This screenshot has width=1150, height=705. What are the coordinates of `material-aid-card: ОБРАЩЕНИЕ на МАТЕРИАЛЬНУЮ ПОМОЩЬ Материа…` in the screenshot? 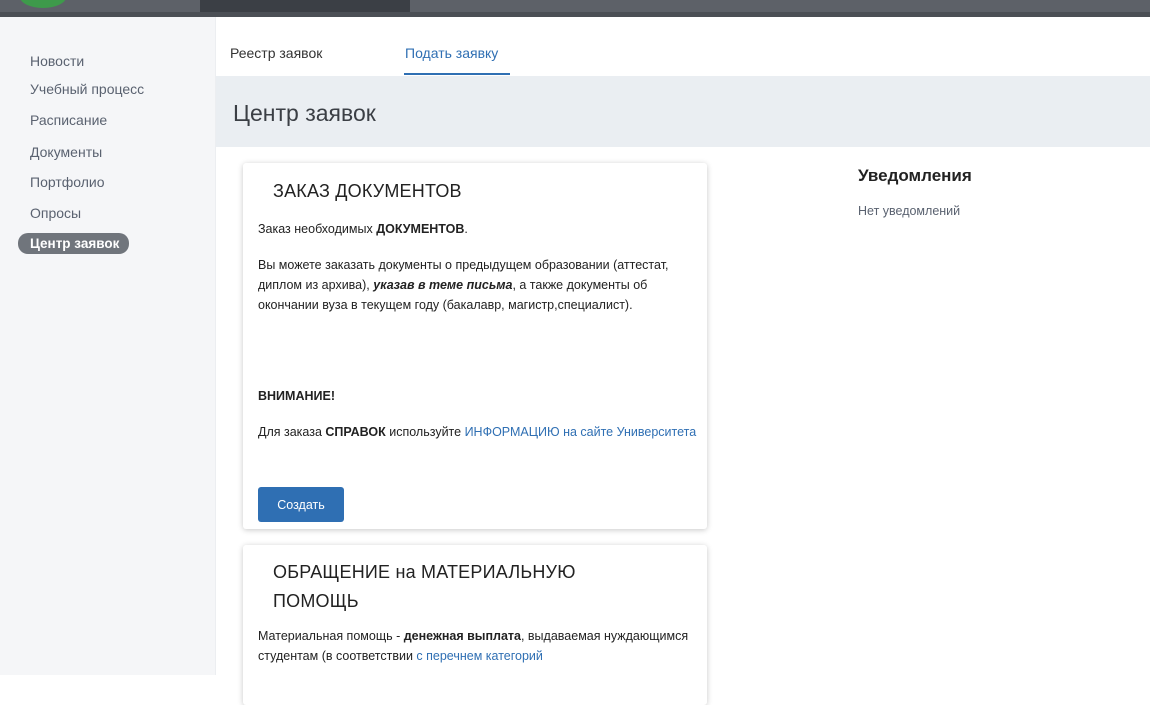 It's located at (475, 625).